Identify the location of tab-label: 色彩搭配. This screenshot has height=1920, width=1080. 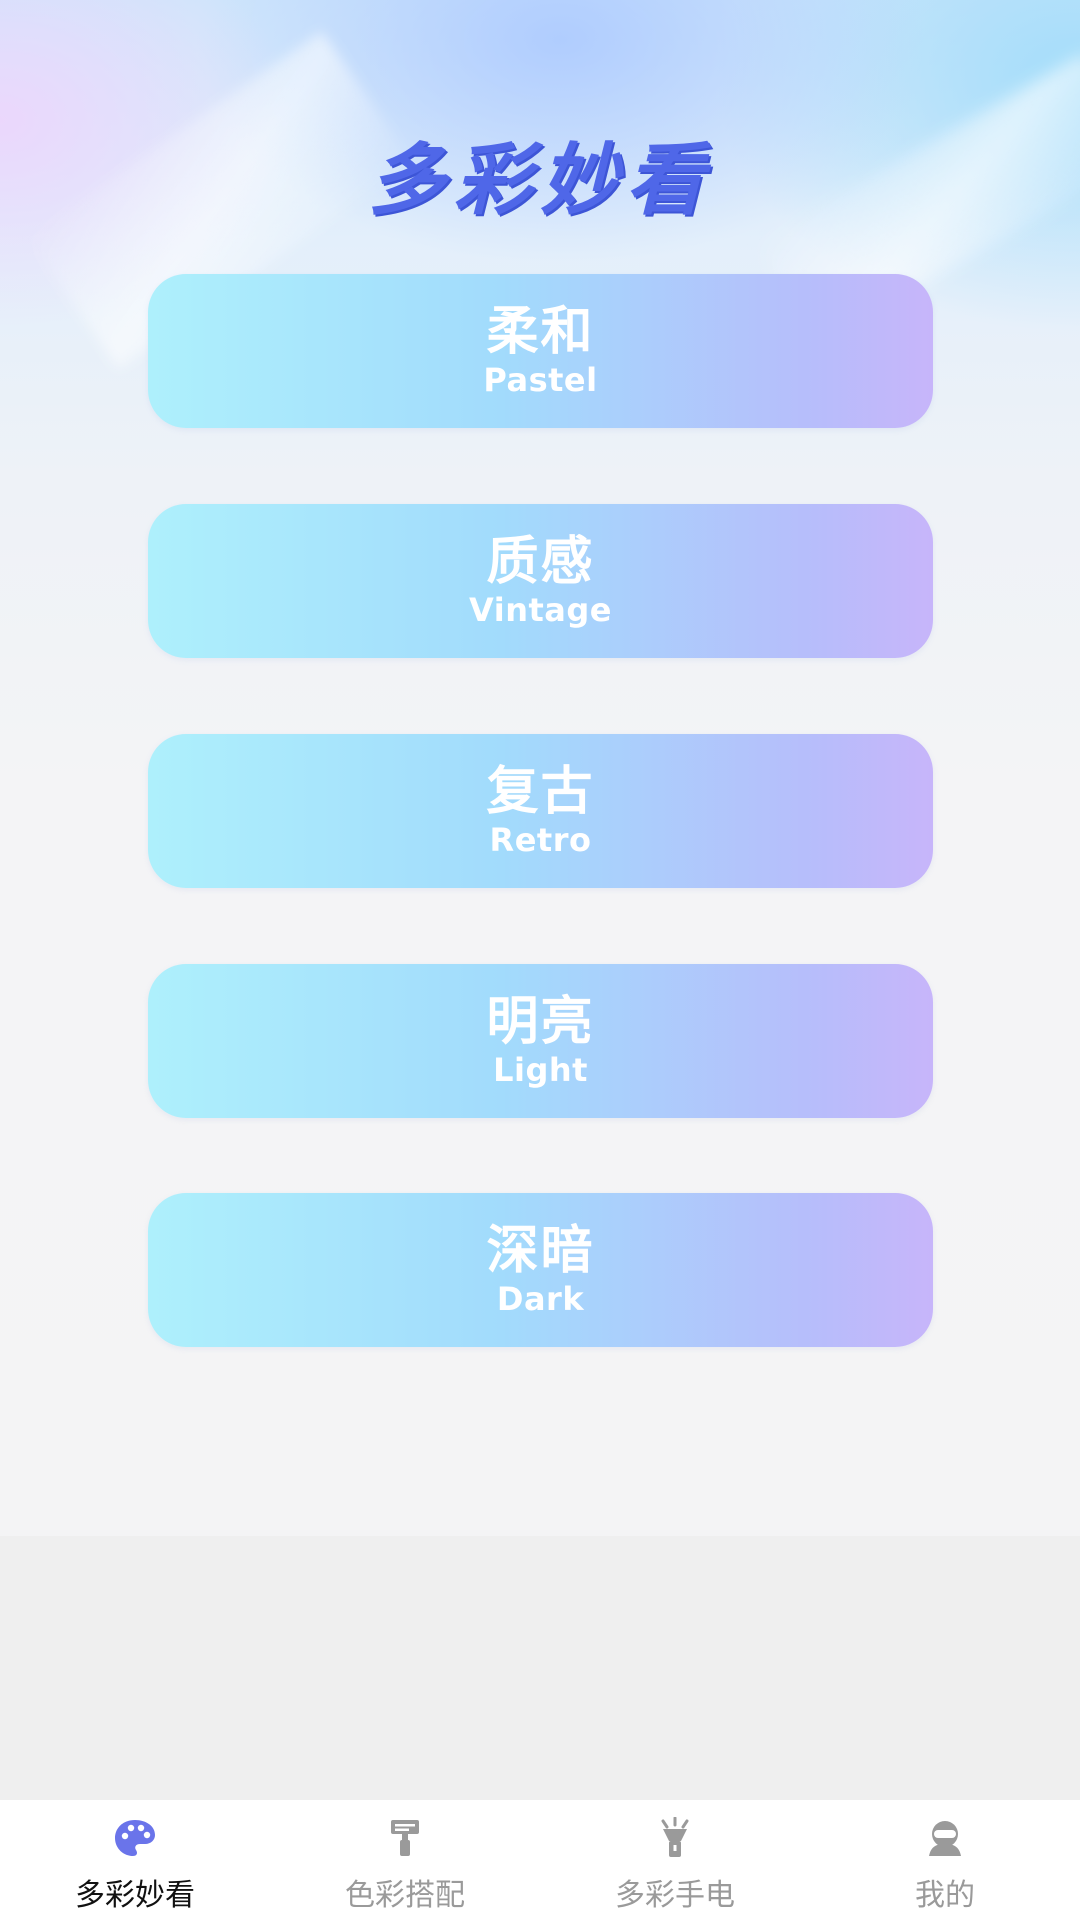
(405, 1895).